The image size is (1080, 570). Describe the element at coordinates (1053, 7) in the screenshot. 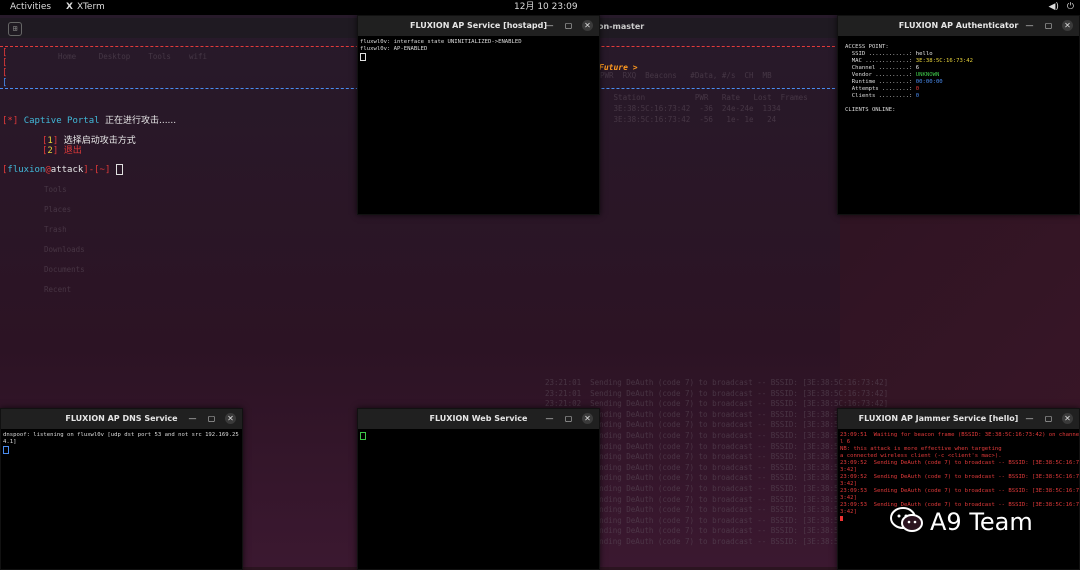

I see `volume-icon: ◀)` at that location.